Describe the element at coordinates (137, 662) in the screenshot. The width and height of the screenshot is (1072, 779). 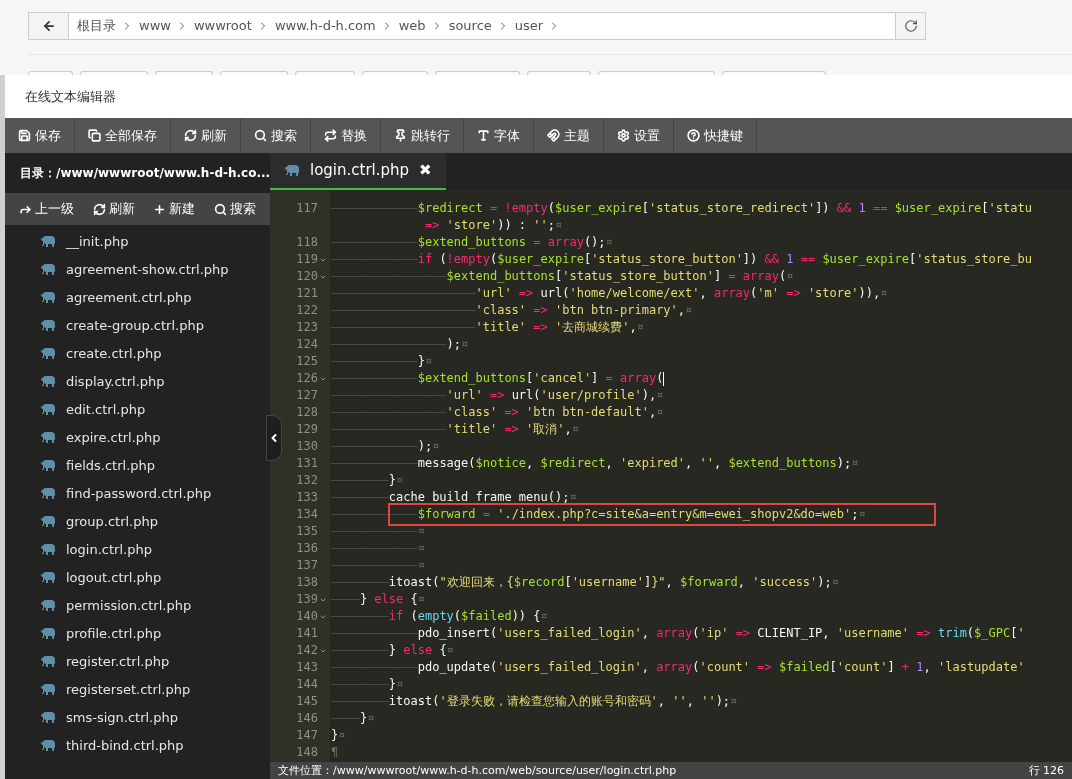
I see `file-item: register.ctrl.php` at that location.